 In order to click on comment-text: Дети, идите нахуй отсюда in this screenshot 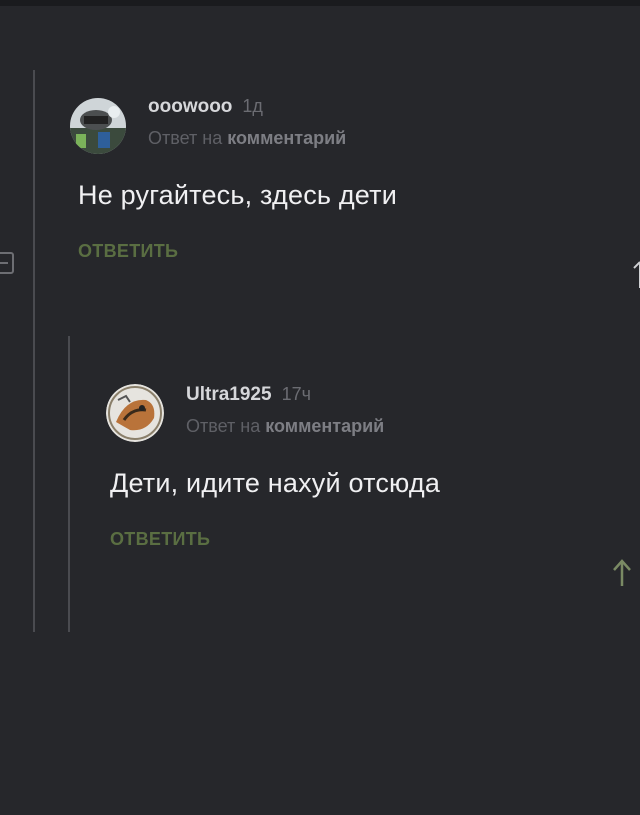, I will do `click(275, 483)`.